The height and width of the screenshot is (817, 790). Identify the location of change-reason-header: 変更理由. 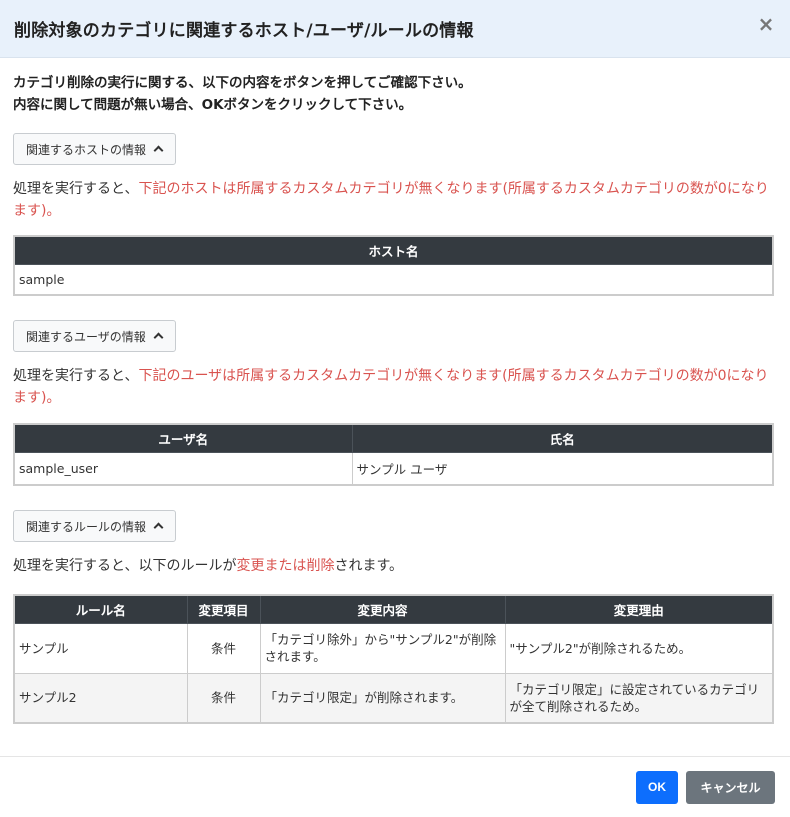
(639, 609).